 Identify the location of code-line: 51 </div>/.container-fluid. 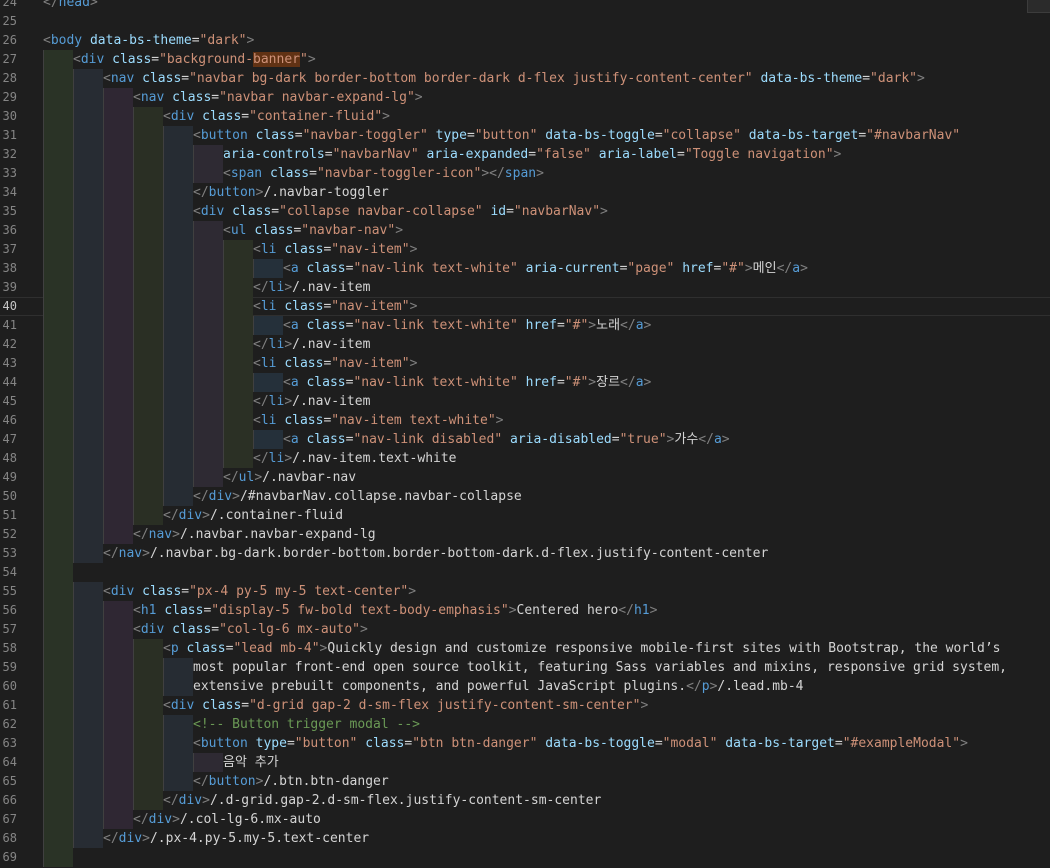
(525, 515).